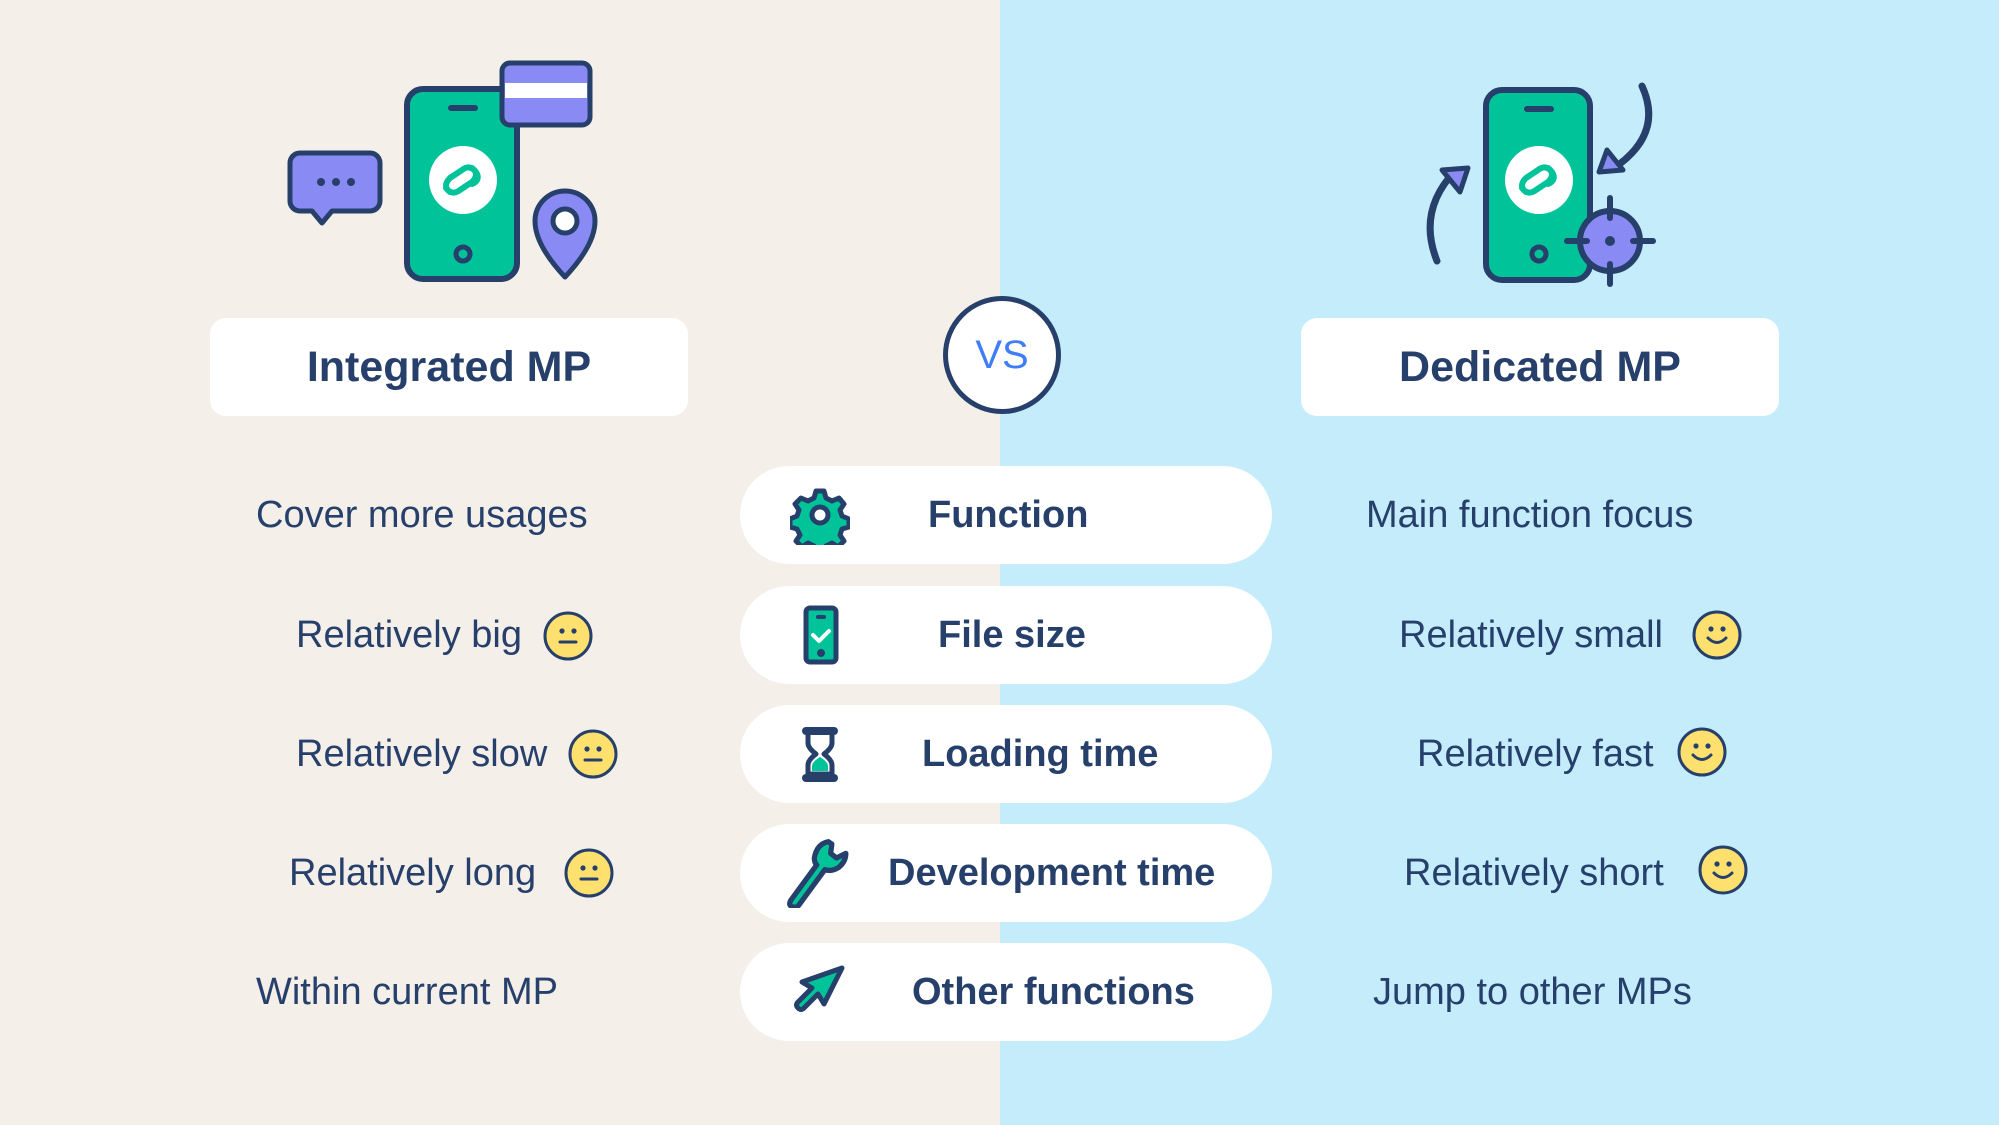  I want to click on dedicated-mp-title-text: Dedicated MP, so click(1540, 366).